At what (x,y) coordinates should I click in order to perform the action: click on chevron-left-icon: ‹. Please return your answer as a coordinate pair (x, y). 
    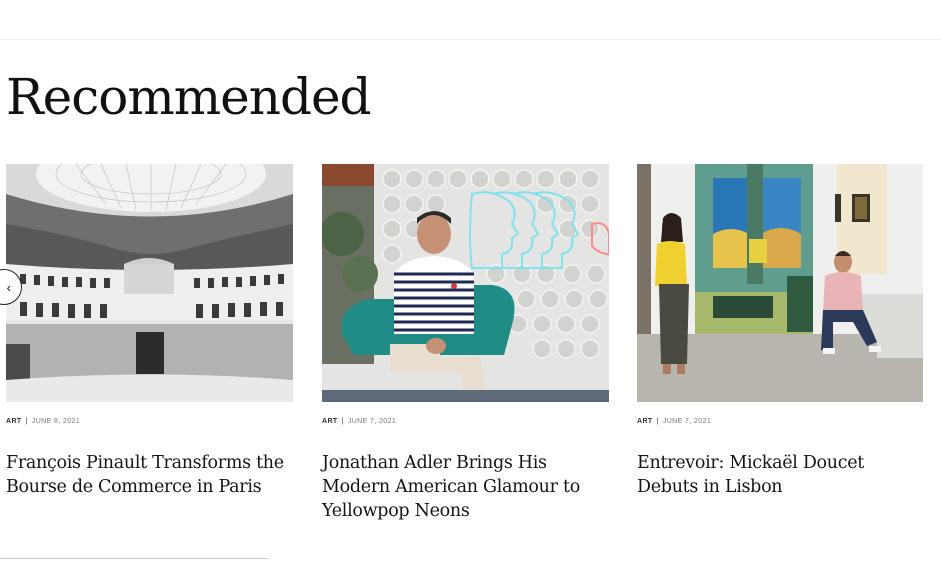
    Looking at the image, I should click on (8, 287).